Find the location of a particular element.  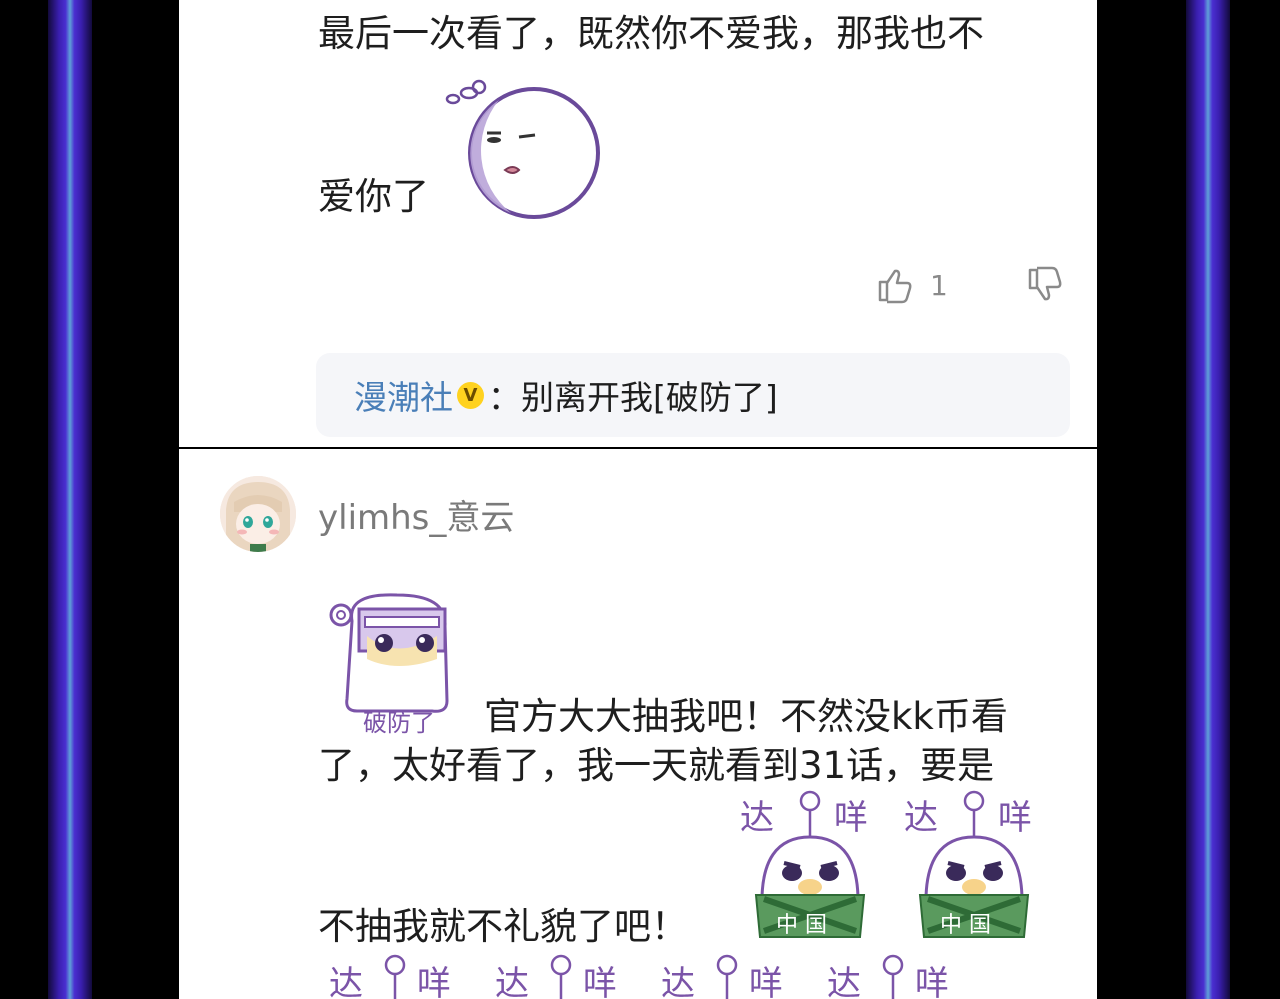

thumb-up-icon is located at coordinates (895, 286).